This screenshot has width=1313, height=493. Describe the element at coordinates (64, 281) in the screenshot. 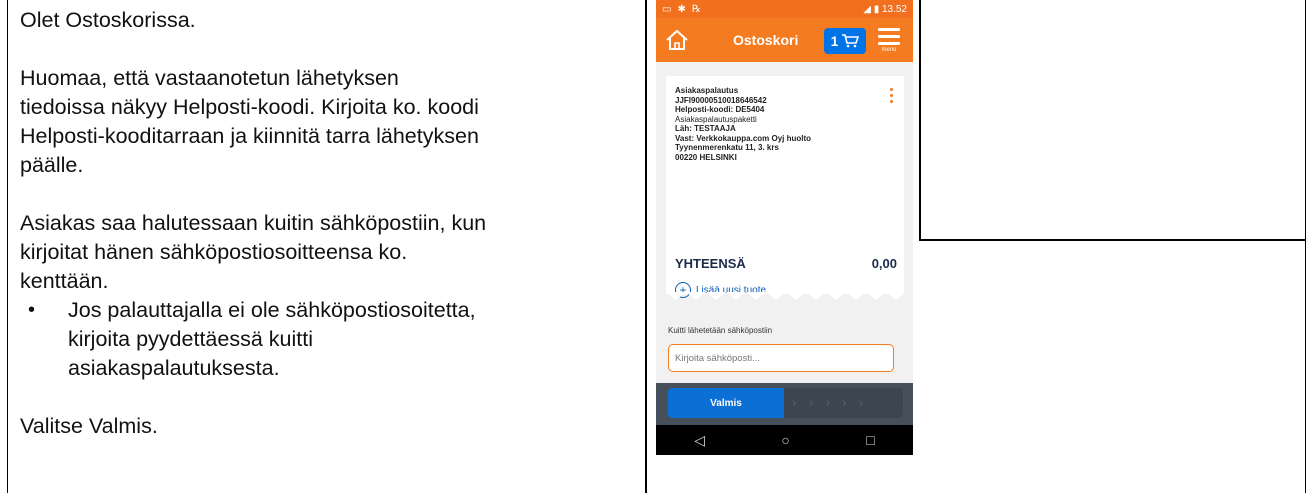

I see `instruction-para3-line: kenttään.` at that location.